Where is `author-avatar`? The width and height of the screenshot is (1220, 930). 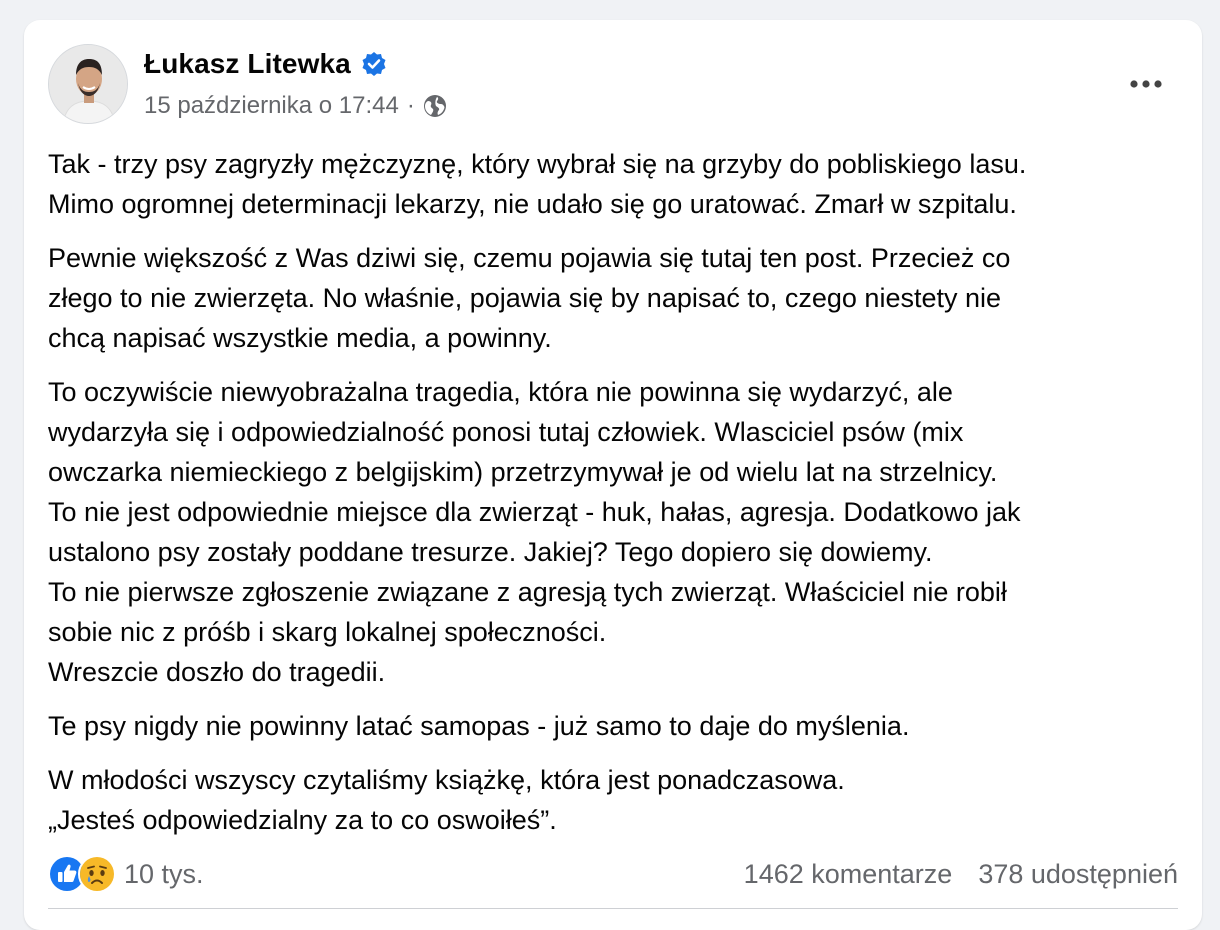 author-avatar is located at coordinates (88, 84).